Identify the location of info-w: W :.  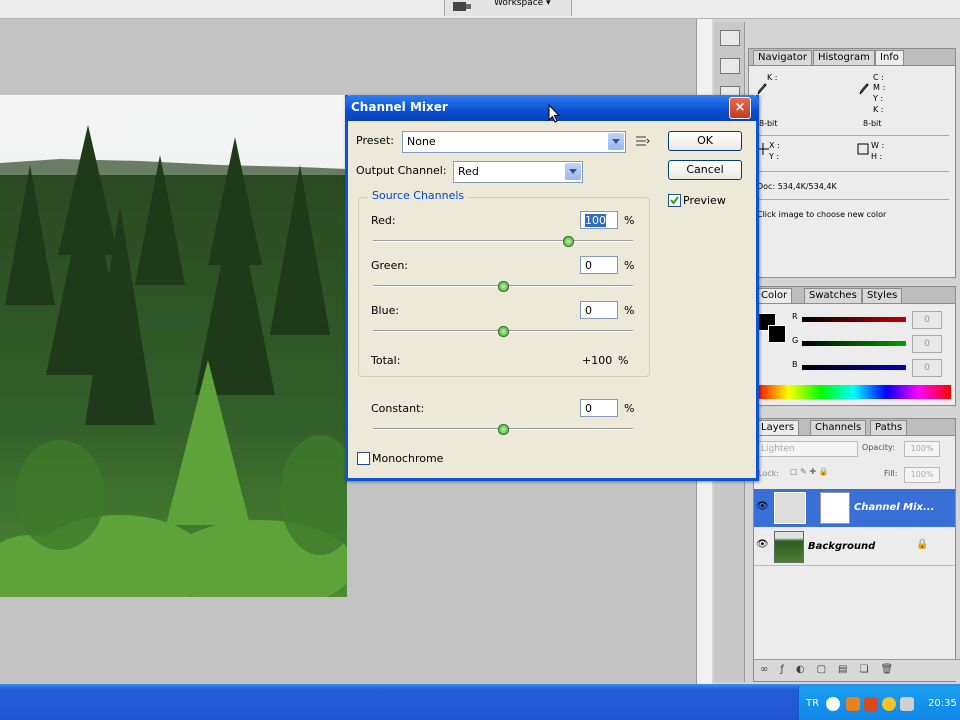
(878, 145).